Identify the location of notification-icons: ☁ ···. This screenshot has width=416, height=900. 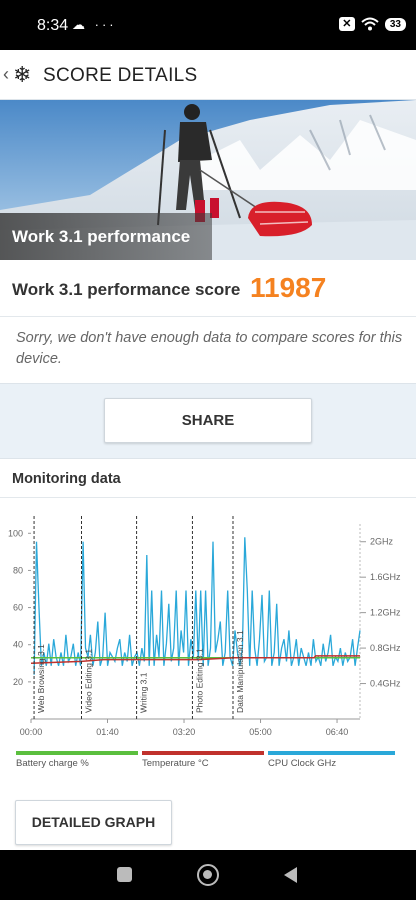
(94, 24).